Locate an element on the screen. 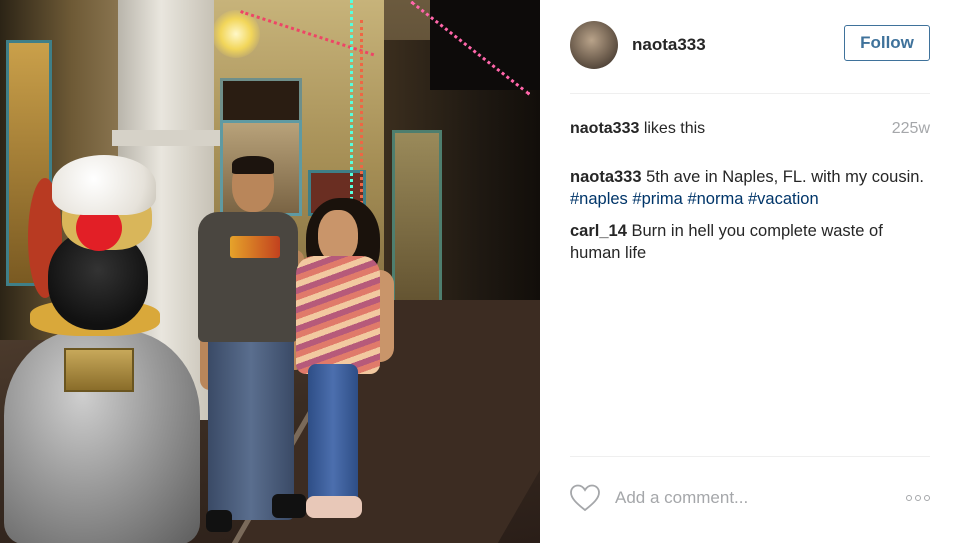 Image resolution: width=958 pixels, height=543 pixels. photo-shirt-logo is located at coordinates (255, 247).